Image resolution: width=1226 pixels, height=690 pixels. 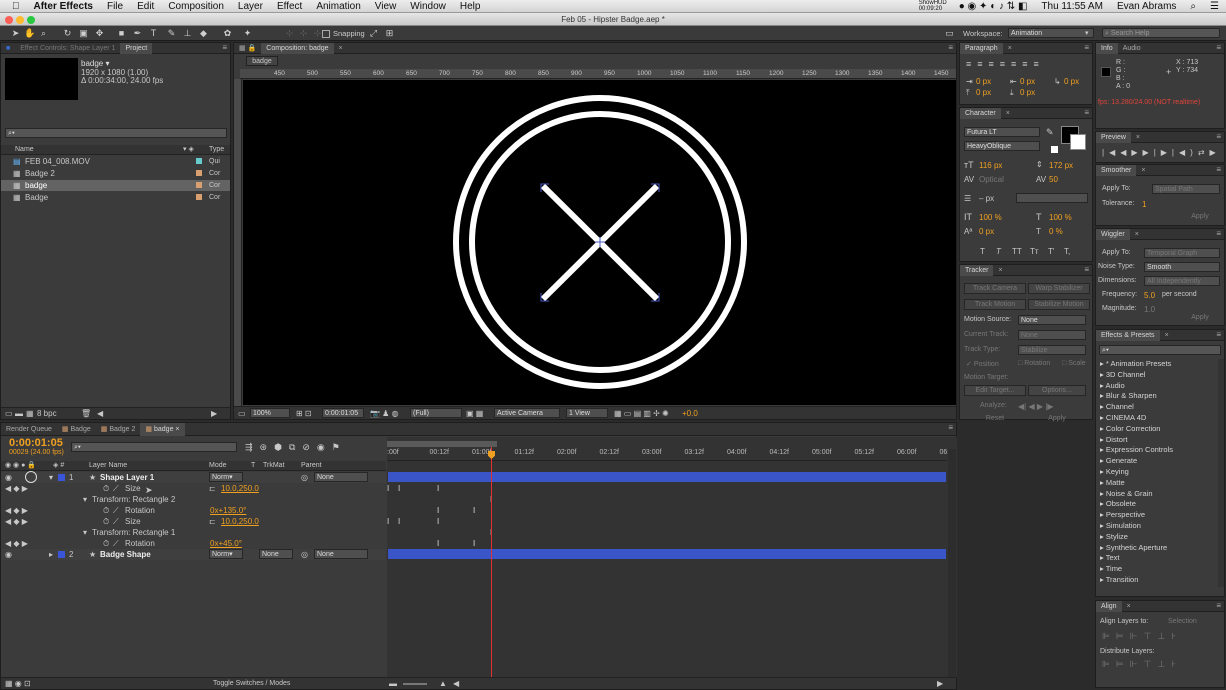 What do you see at coordinates (162, 429) in the screenshot?
I see `tab-badge-active: ▦ badge ×` at bounding box center [162, 429].